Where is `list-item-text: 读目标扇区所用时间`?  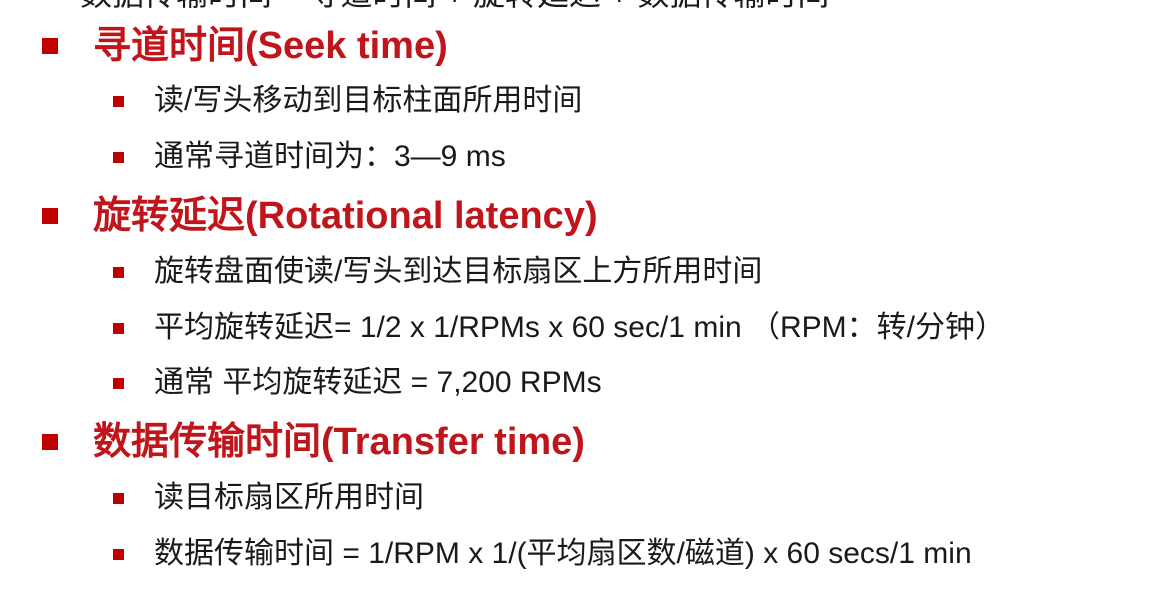 list-item-text: 读目标扇区所用时间 is located at coordinates (289, 497).